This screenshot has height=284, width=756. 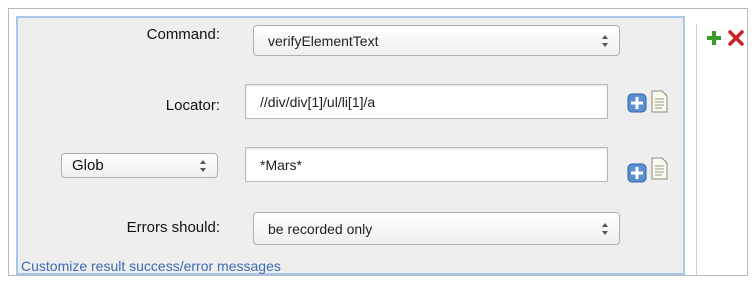 What do you see at coordinates (436, 228) in the screenshot?
I see `errors-select: be recorded only` at bounding box center [436, 228].